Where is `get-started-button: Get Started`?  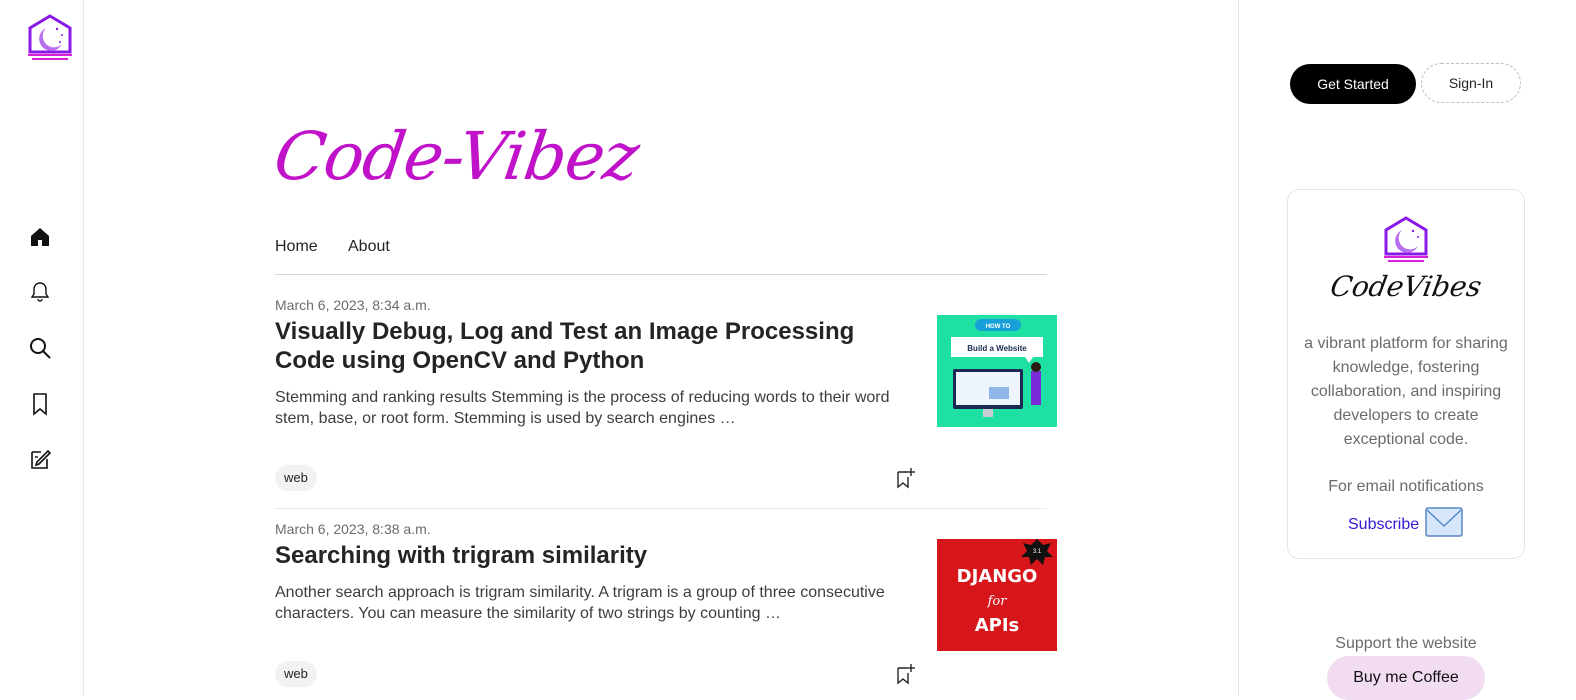 get-started-button: Get Started is located at coordinates (1353, 84).